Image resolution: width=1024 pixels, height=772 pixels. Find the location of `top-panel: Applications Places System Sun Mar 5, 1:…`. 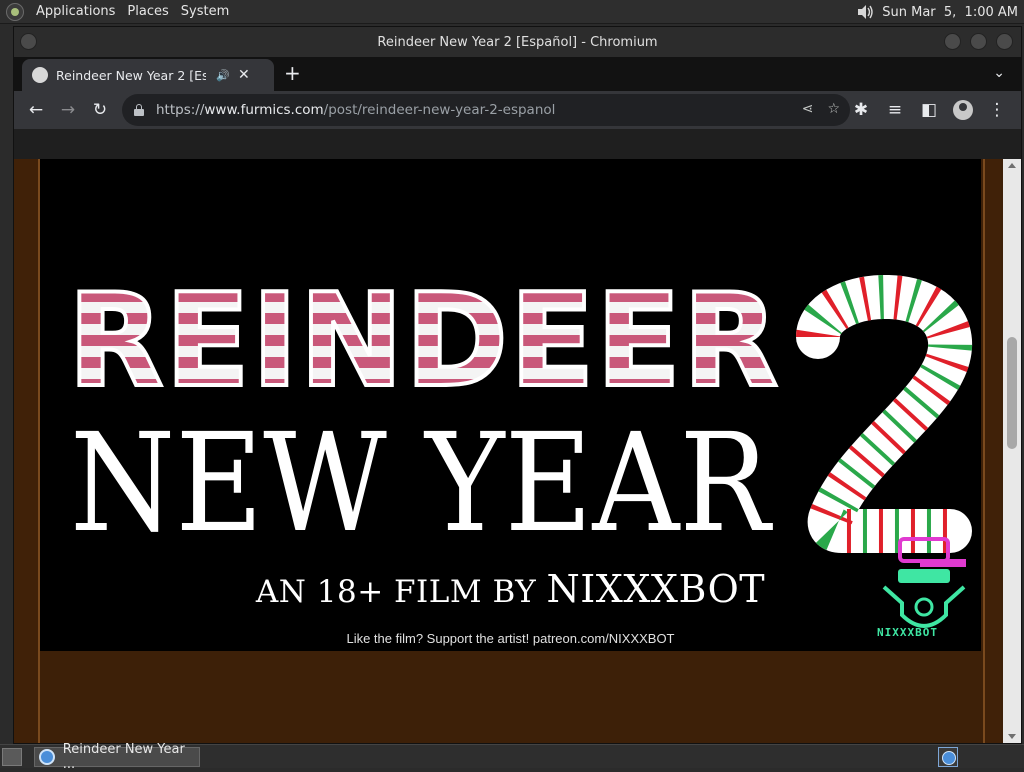

top-panel: Applications Places System Sun Mar 5, 1:… is located at coordinates (512, 12).